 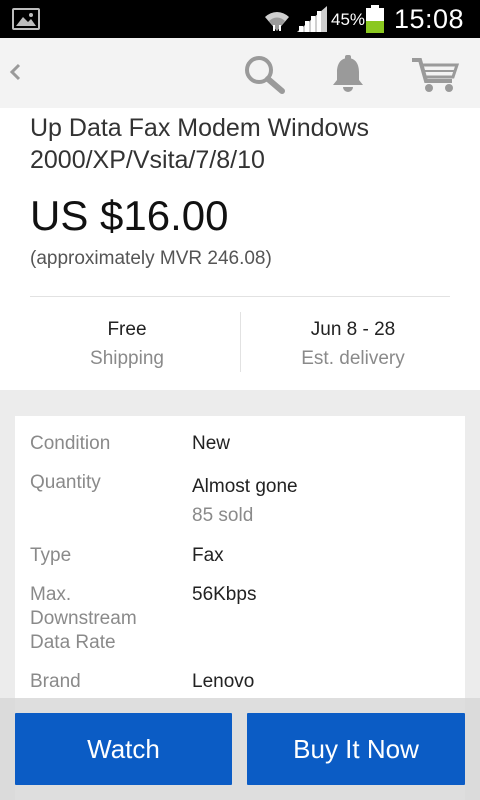 What do you see at coordinates (51, 555) in the screenshot?
I see `spec-label-type: Type` at bounding box center [51, 555].